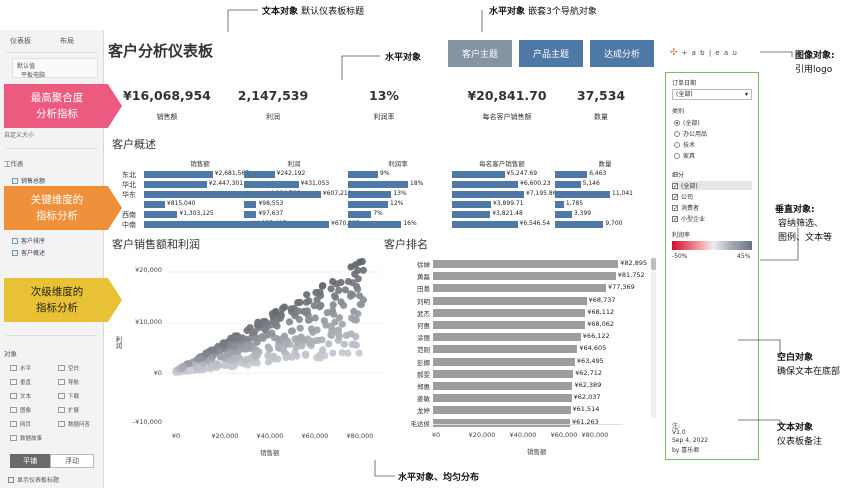 The height and width of the screenshot is (488, 856). What do you see at coordinates (403, 58) in the screenshot?
I see `annotation-horizontal-kpi: 水平对象` at bounding box center [403, 58].